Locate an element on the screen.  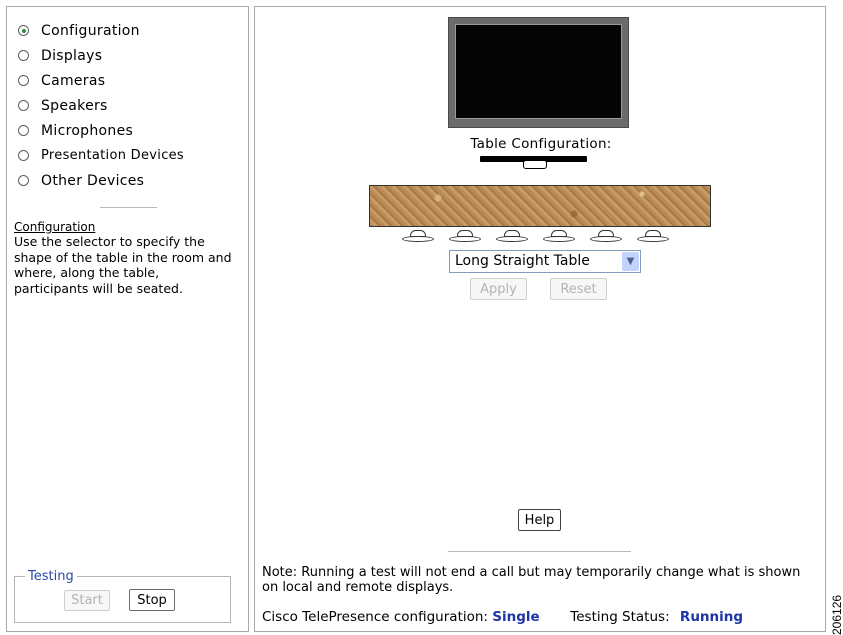
table-shape-select: Long Straight Table ▼ is located at coordinates (545, 261).